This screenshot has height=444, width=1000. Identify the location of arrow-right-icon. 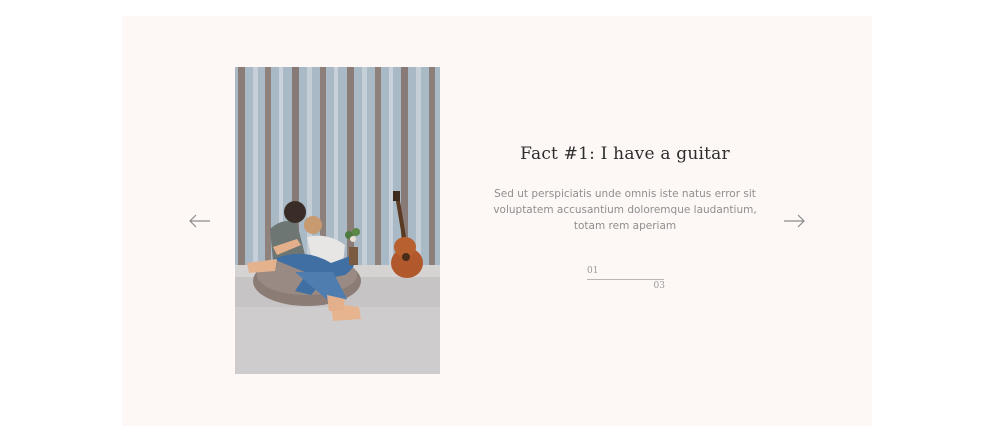
(794, 221).